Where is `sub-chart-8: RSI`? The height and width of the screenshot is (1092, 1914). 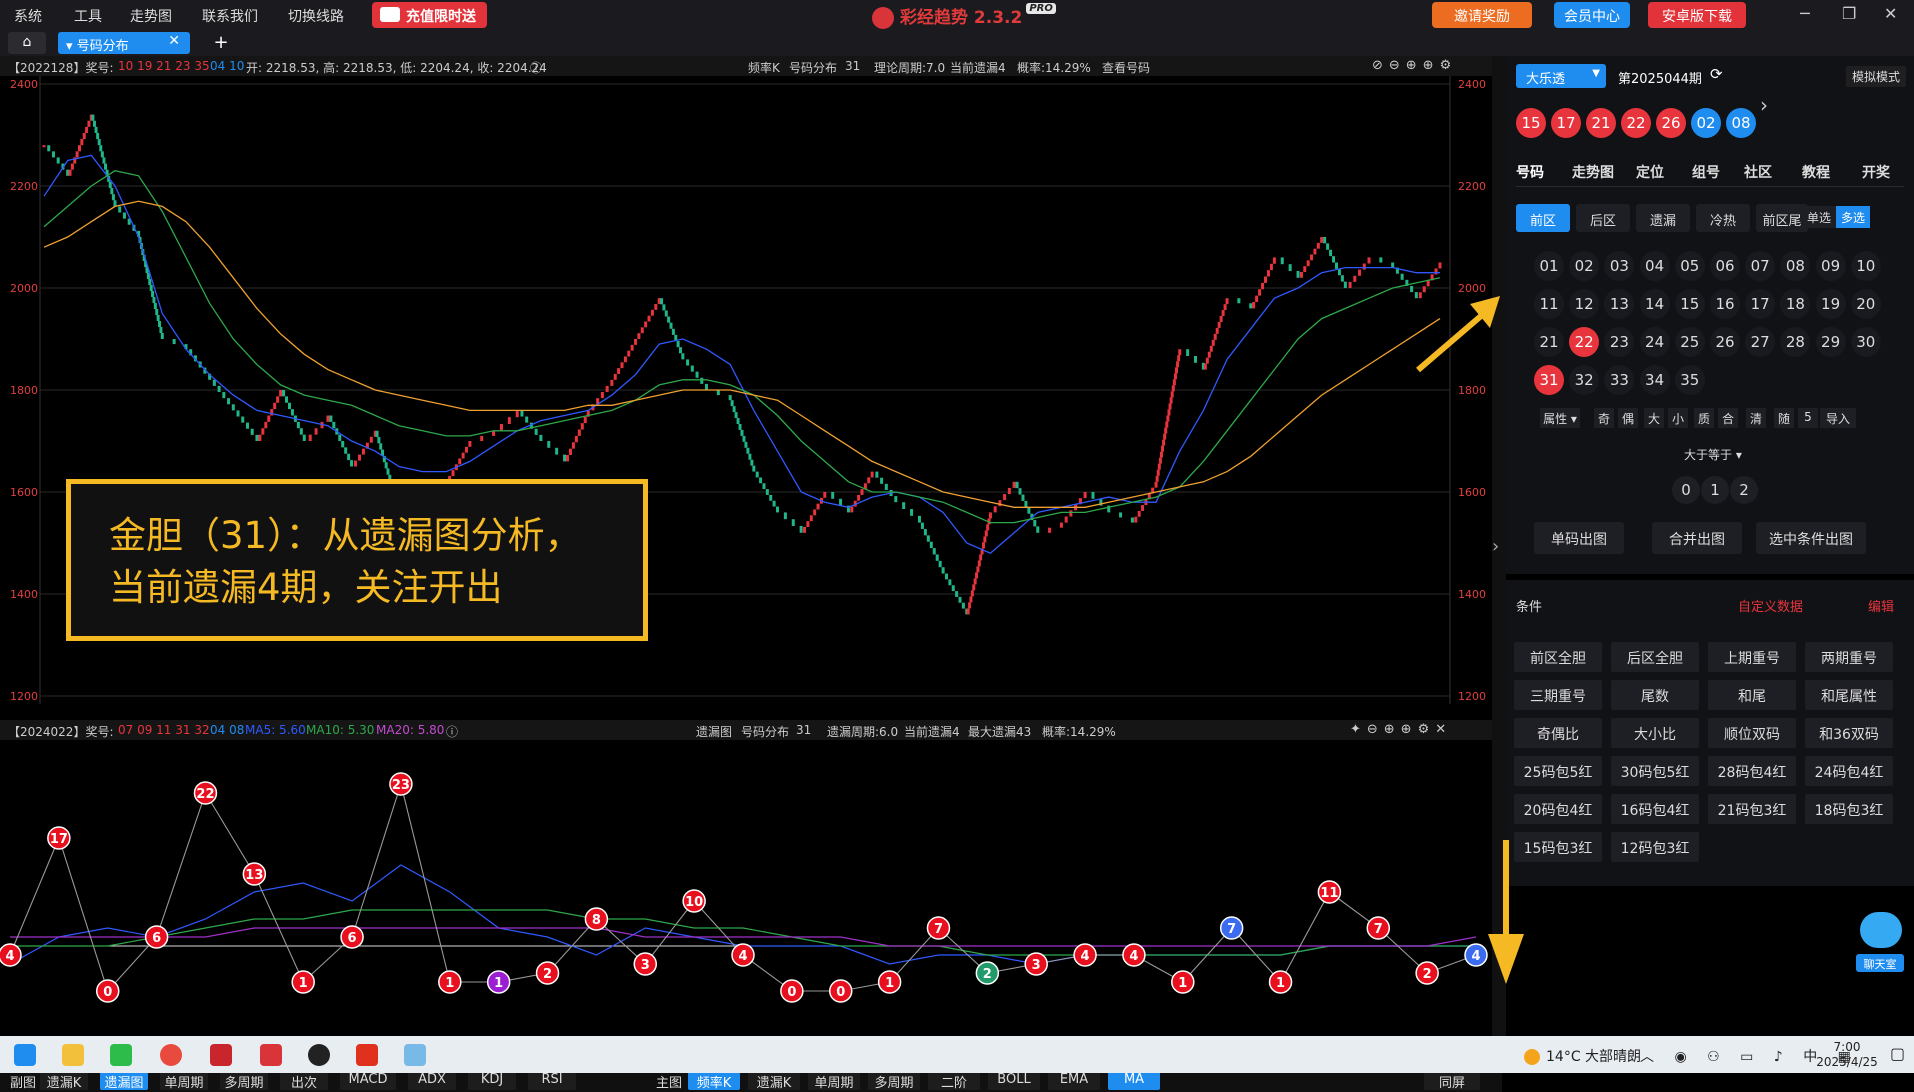
sub-chart-8: RSI is located at coordinates (552, 1080).